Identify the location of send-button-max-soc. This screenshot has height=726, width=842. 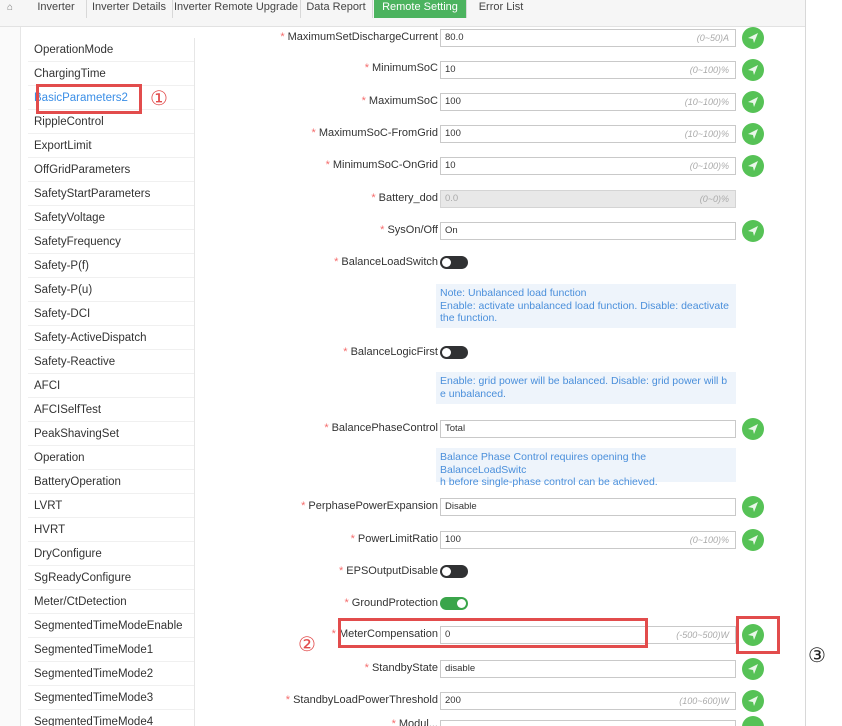
(753, 102).